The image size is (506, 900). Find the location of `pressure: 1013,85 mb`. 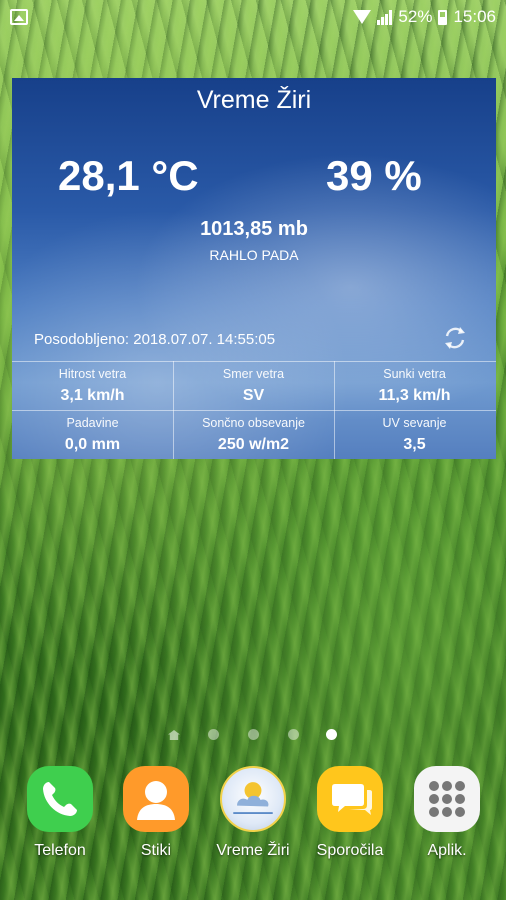

pressure: 1013,85 mb is located at coordinates (254, 229).